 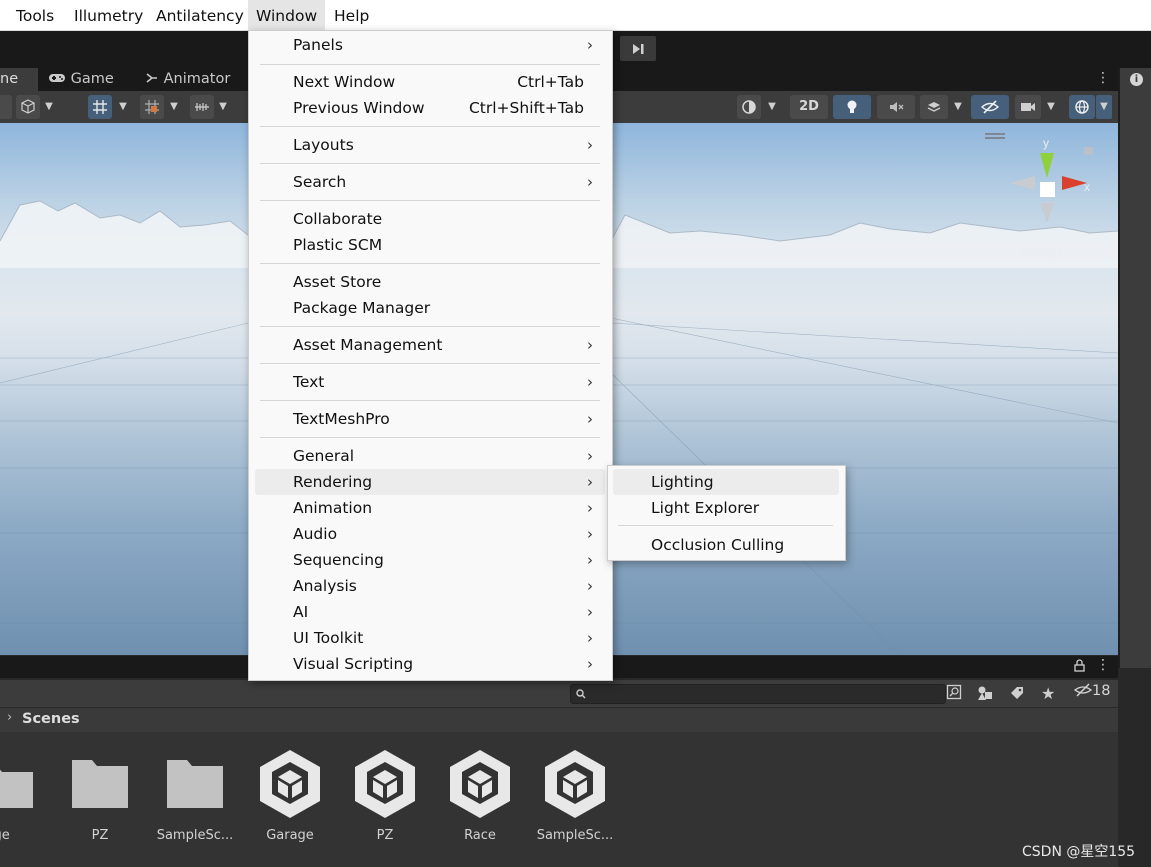 I want to click on breadcrumb-scenes: Scenes, so click(x=51, y=719).